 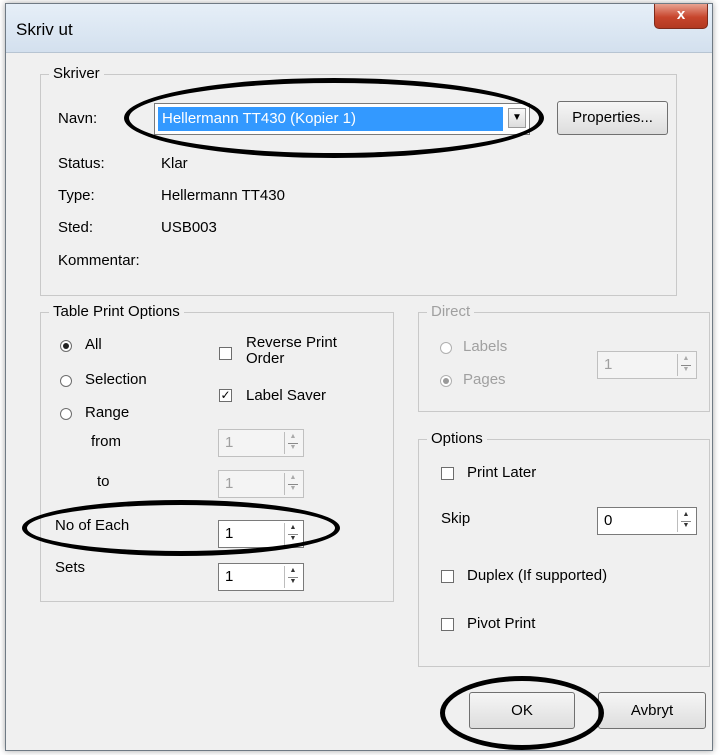 I want to click on printer-name-label: Navn:, so click(x=78, y=118).